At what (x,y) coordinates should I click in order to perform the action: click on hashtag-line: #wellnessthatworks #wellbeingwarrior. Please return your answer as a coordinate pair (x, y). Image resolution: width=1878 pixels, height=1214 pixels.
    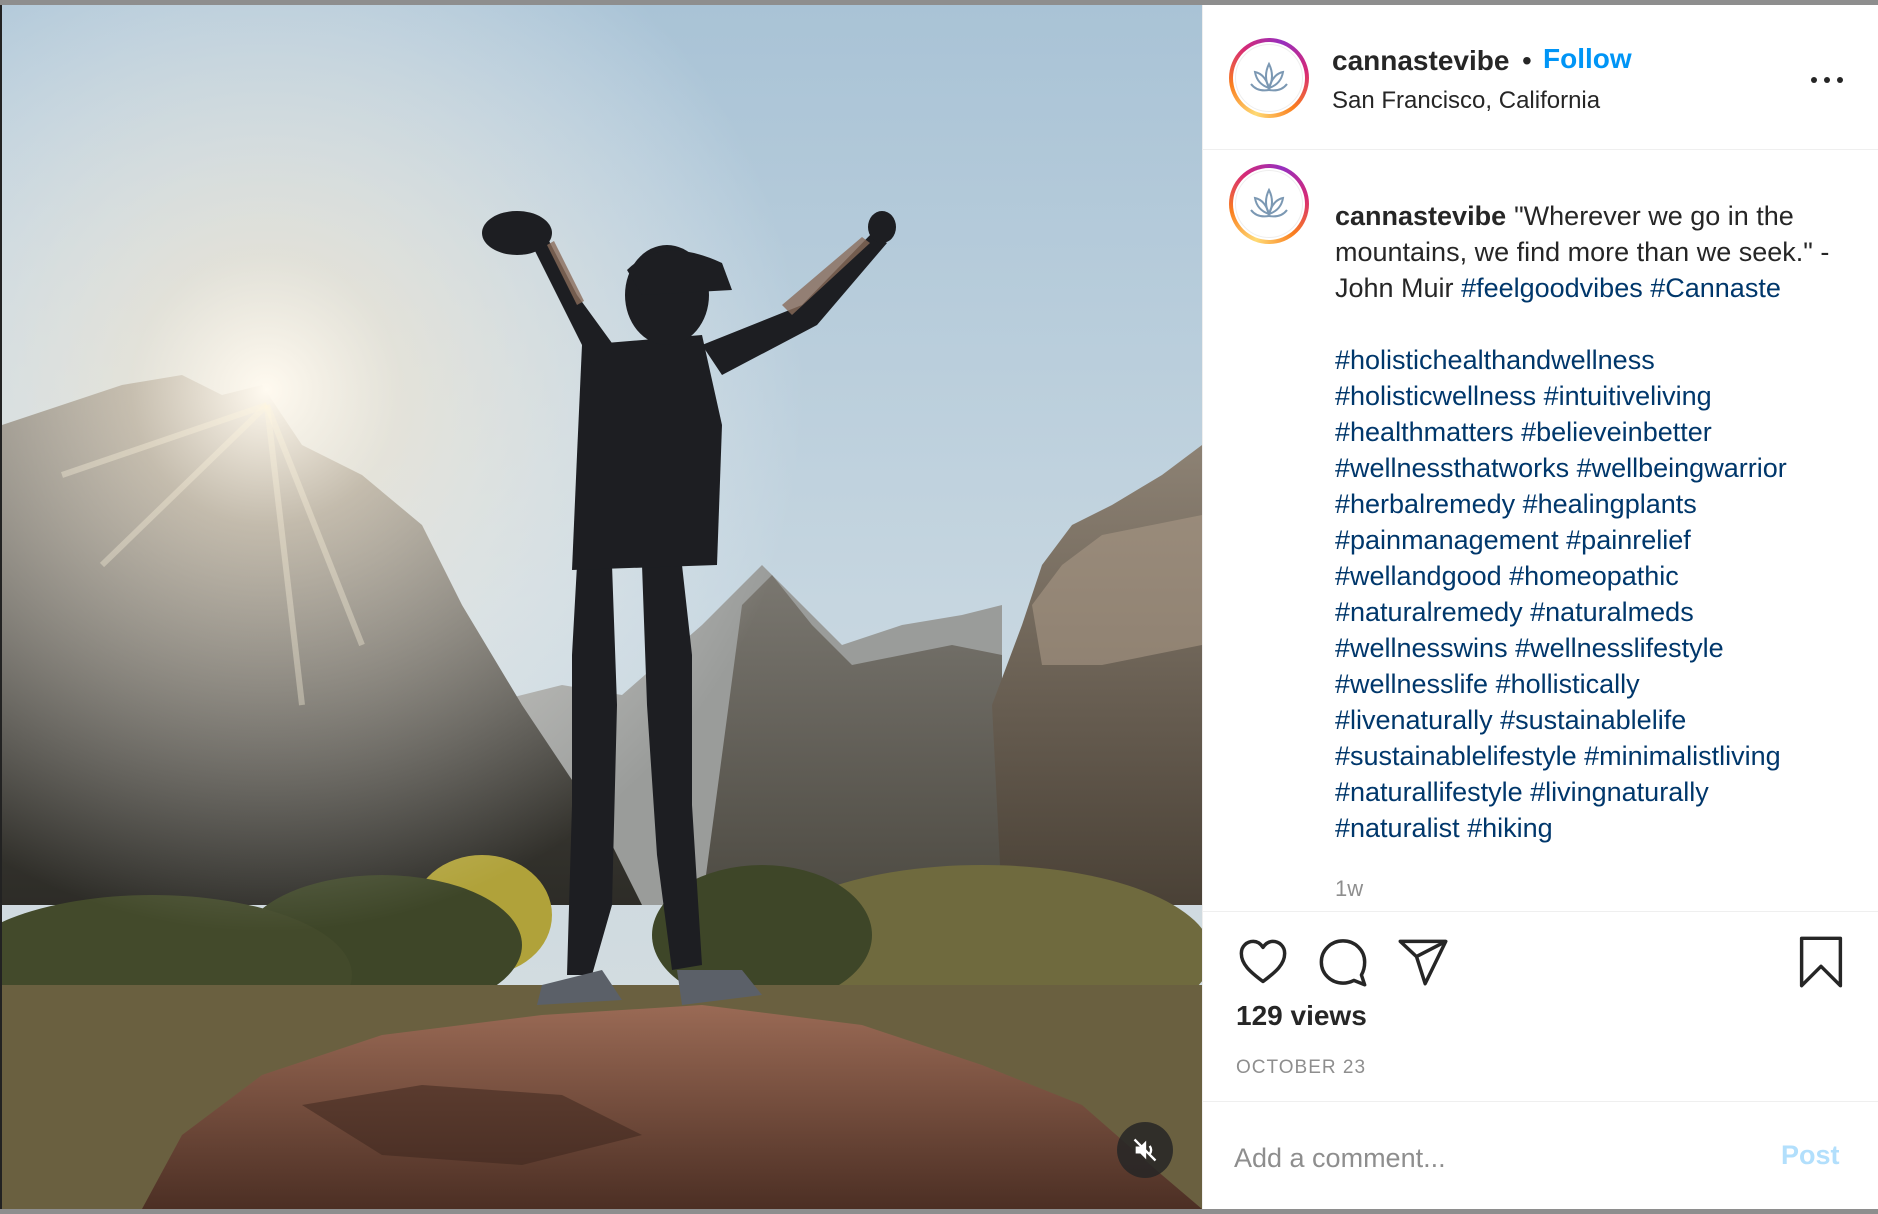
    Looking at the image, I should click on (1595, 468).